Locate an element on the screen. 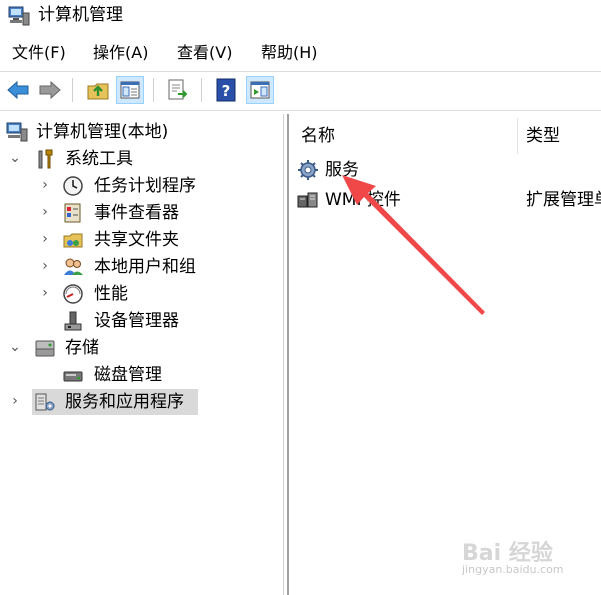 The width and height of the screenshot is (601, 595). toolbar: ? is located at coordinates (300, 91).